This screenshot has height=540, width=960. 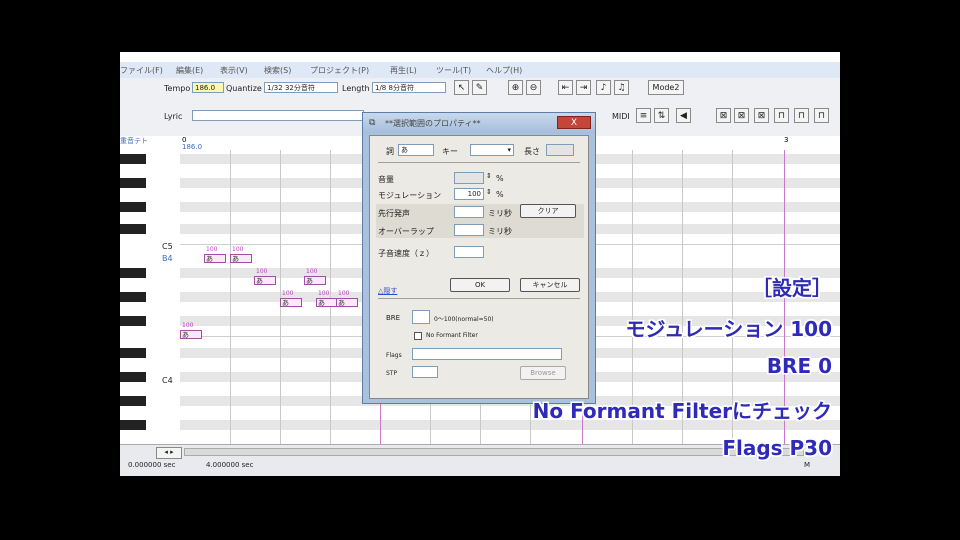 I want to click on mode2-button: Mode2, so click(x=666, y=87).